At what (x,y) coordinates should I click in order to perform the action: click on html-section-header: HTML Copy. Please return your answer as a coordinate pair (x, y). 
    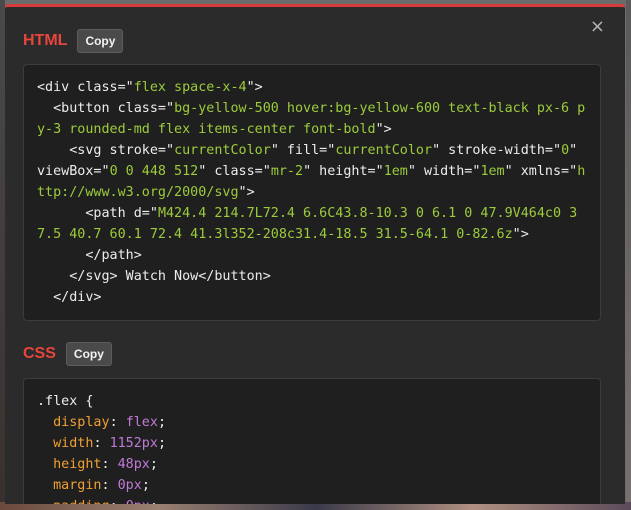
    Looking at the image, I should click on (73, 41).